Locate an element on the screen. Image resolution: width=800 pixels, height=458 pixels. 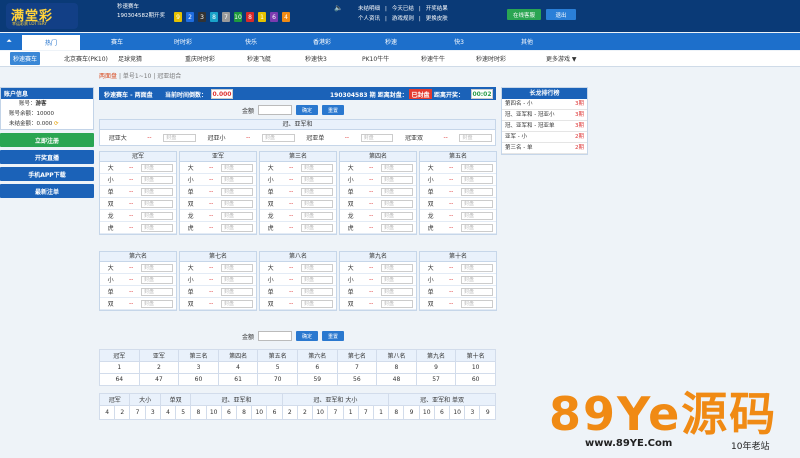
stats-cell: 第三名 is located at coordinates (198, 355).